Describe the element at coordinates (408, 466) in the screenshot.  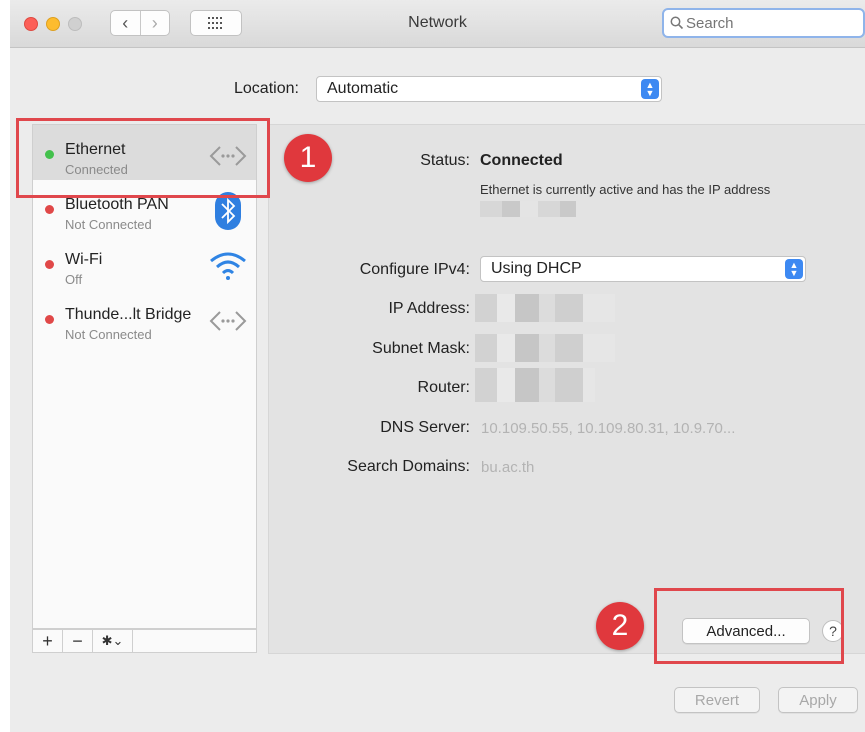
I see `search-domains-label: Search Domains:` at that location.